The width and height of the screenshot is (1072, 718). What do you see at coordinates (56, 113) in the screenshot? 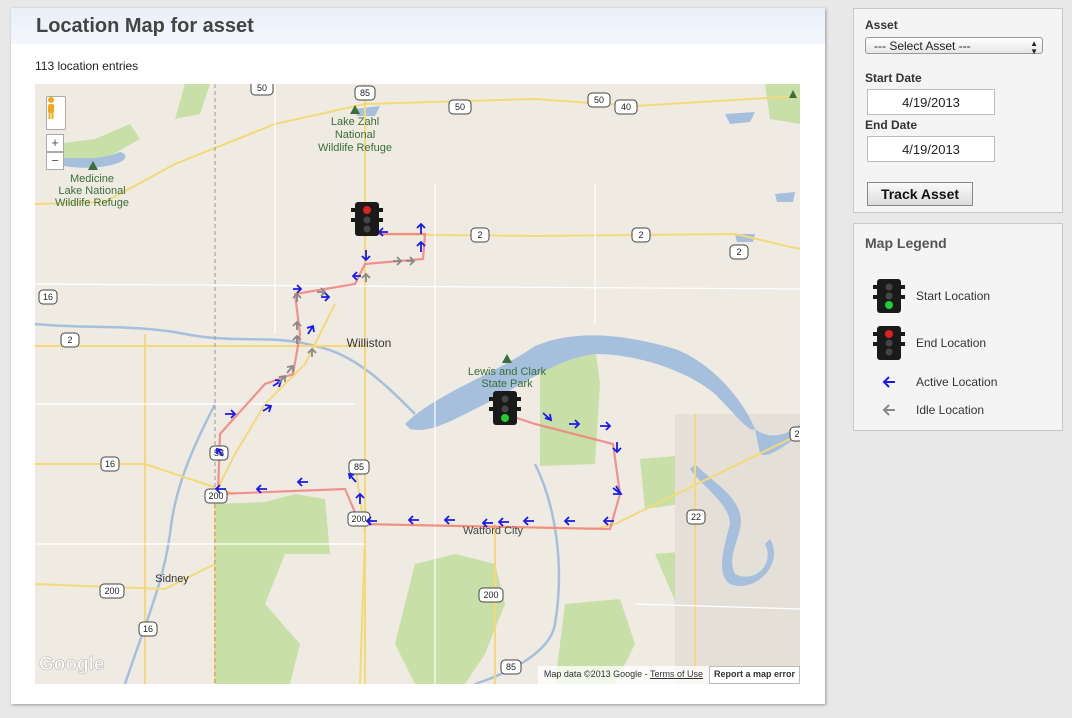
I see `street-view-pegman-icon` at bounding box center [56, 113].